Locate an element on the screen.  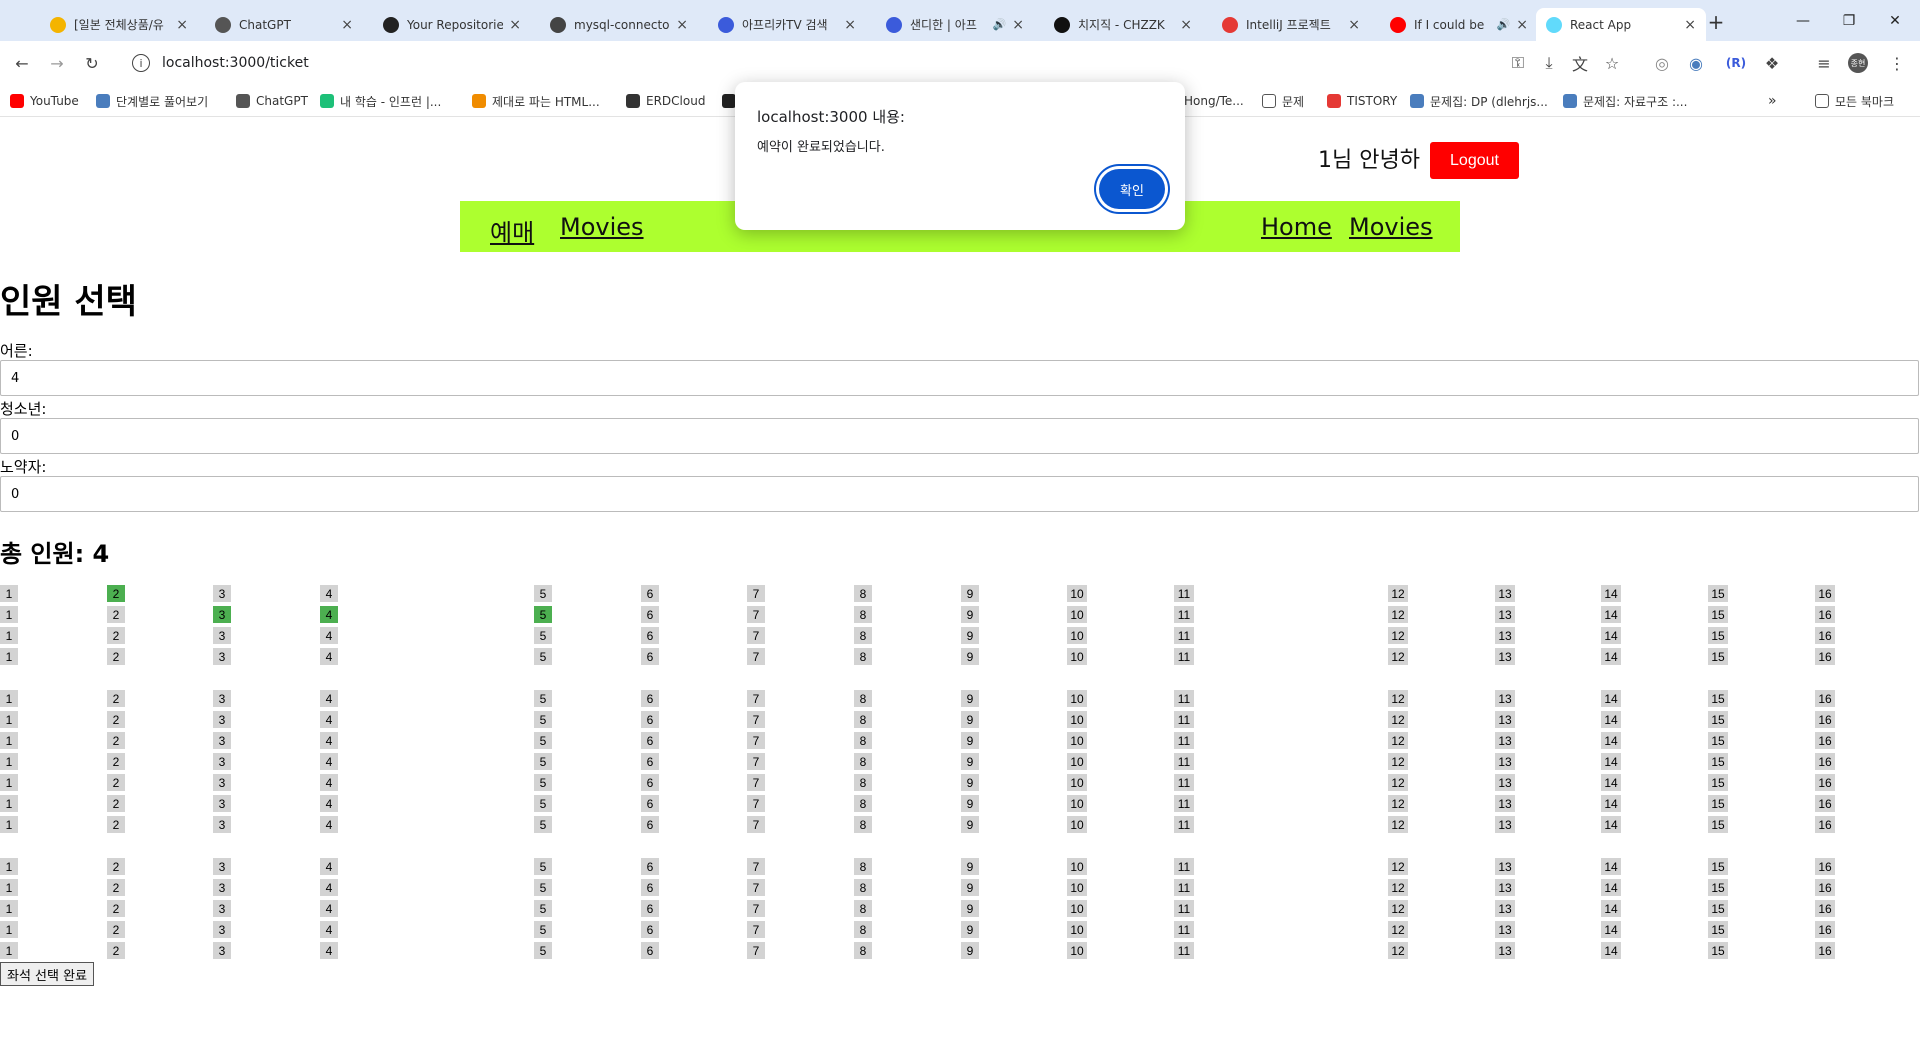
install-app-icon: ⤓ is located at coordinates (1549, 63).